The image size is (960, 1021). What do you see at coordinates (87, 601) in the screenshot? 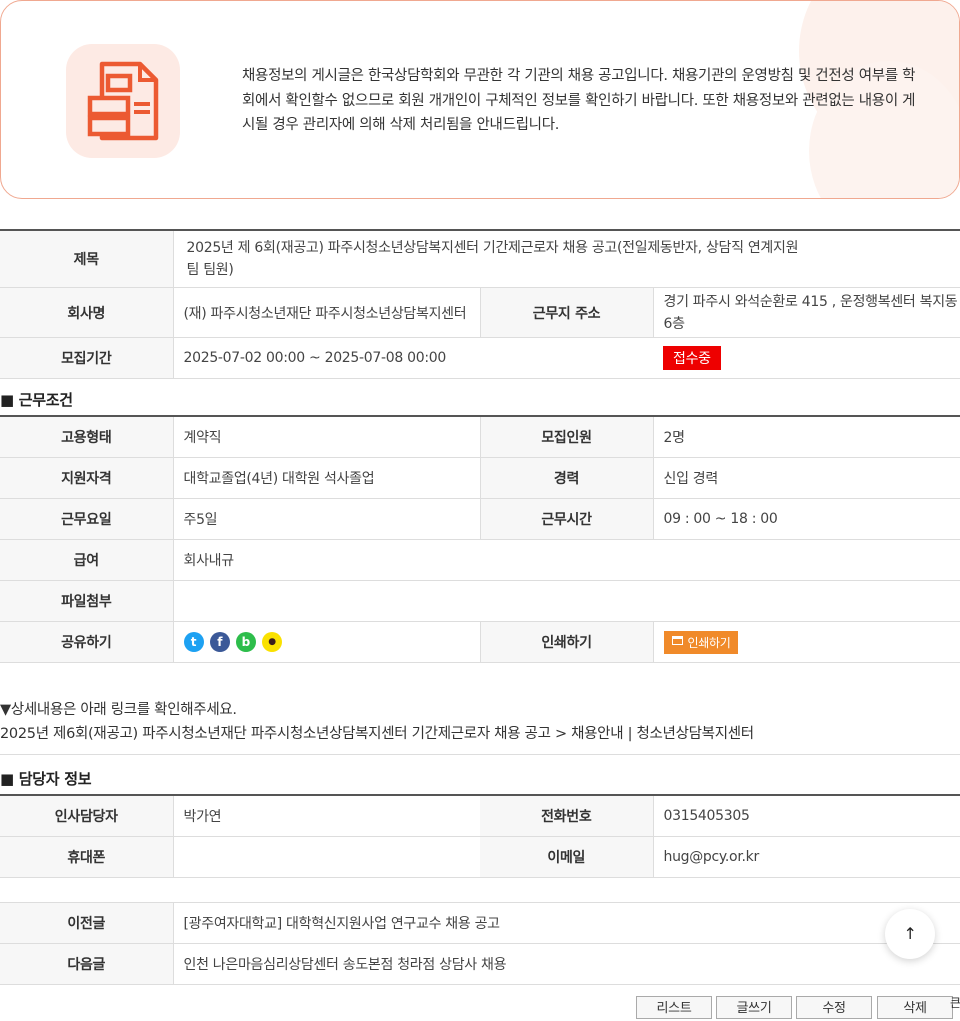
I see `attachment-label: 파일첨부` at bounding box center [87, 601].